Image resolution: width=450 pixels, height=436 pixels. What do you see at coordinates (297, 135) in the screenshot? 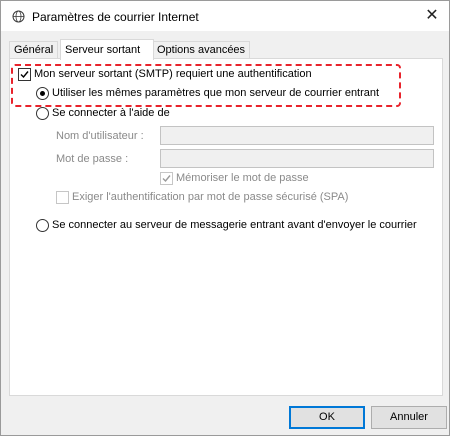
I see `username-field` at bounding box center [297, 135].